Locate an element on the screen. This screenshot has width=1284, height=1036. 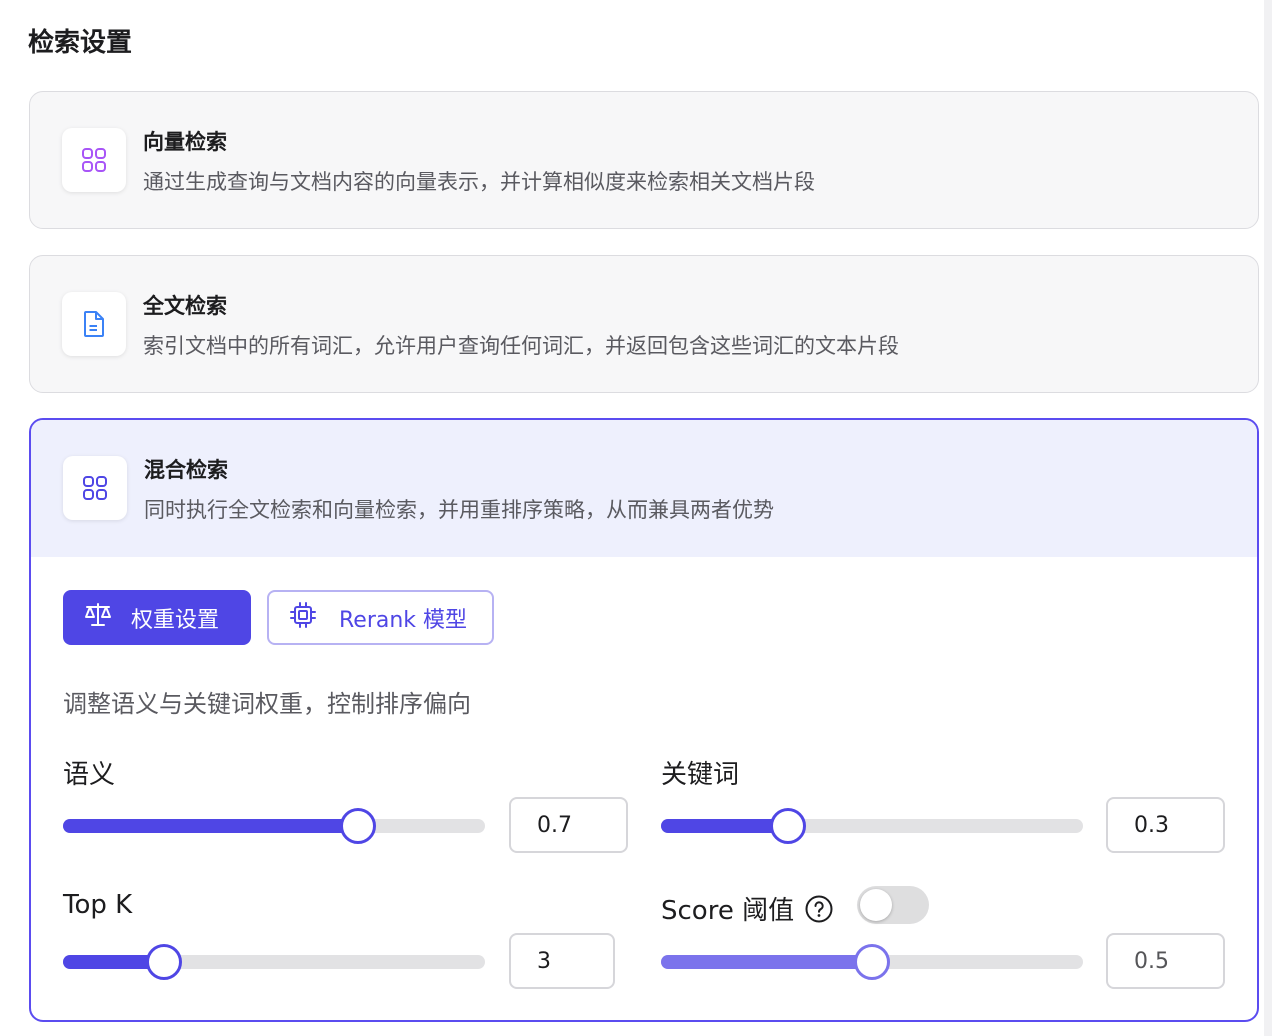
topk-label: Top K is located at coordinates (98, 905).